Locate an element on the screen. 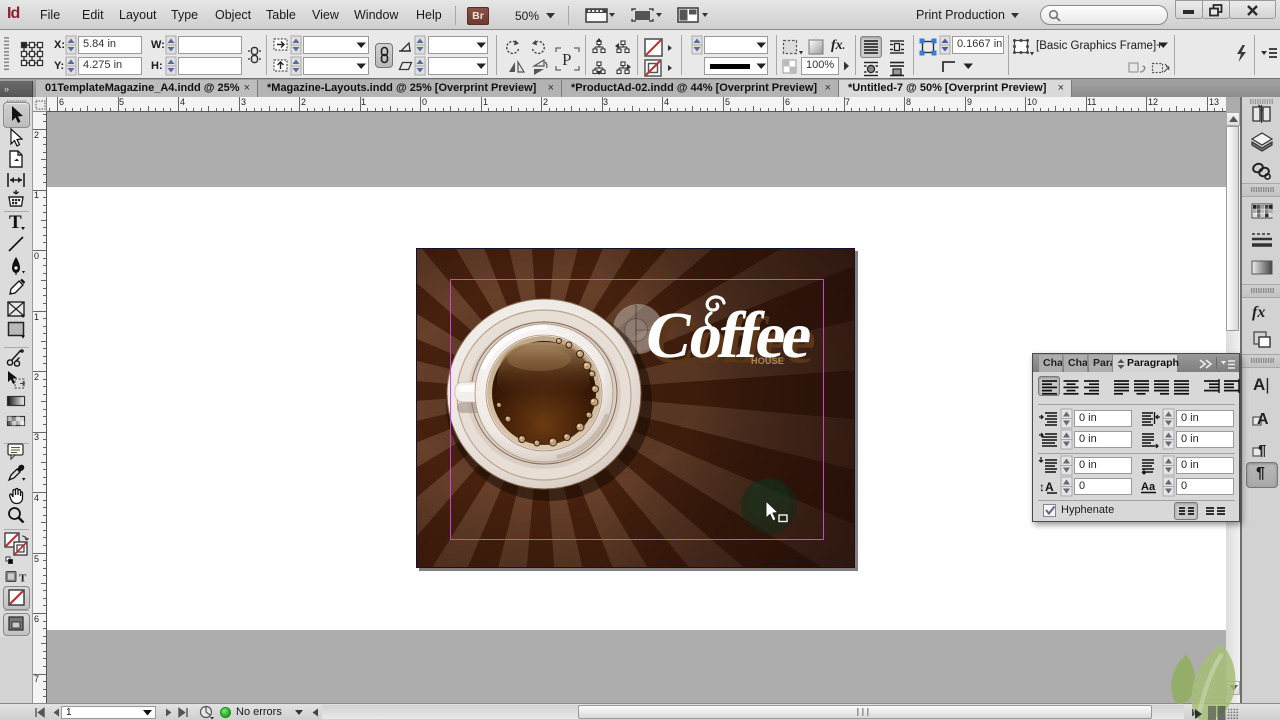 The height and width of the screenshot is (720, 1280). svg-text: Aa is located at coordinates (1148, 487).